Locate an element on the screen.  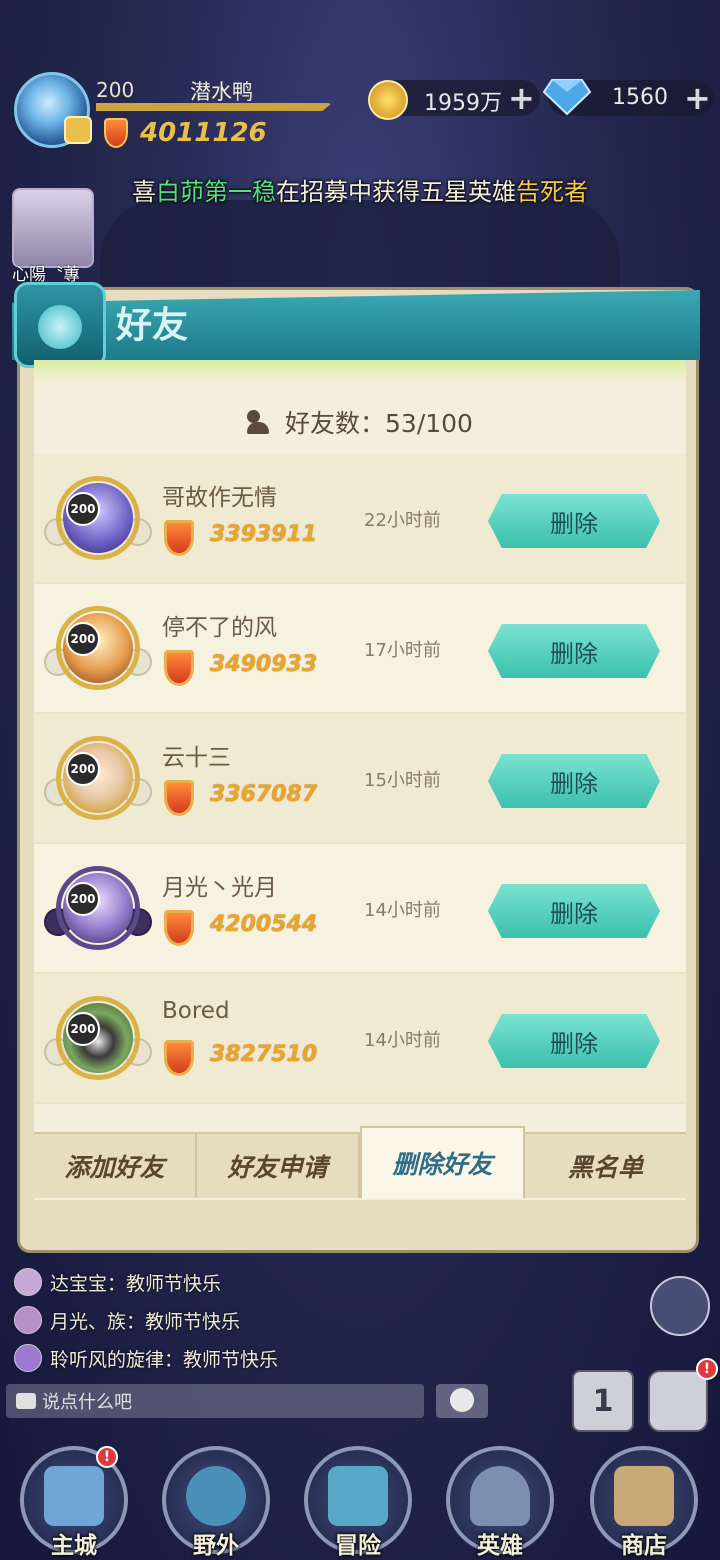
nav-wilderness: 野外 is located at coordinates (217, 1500).